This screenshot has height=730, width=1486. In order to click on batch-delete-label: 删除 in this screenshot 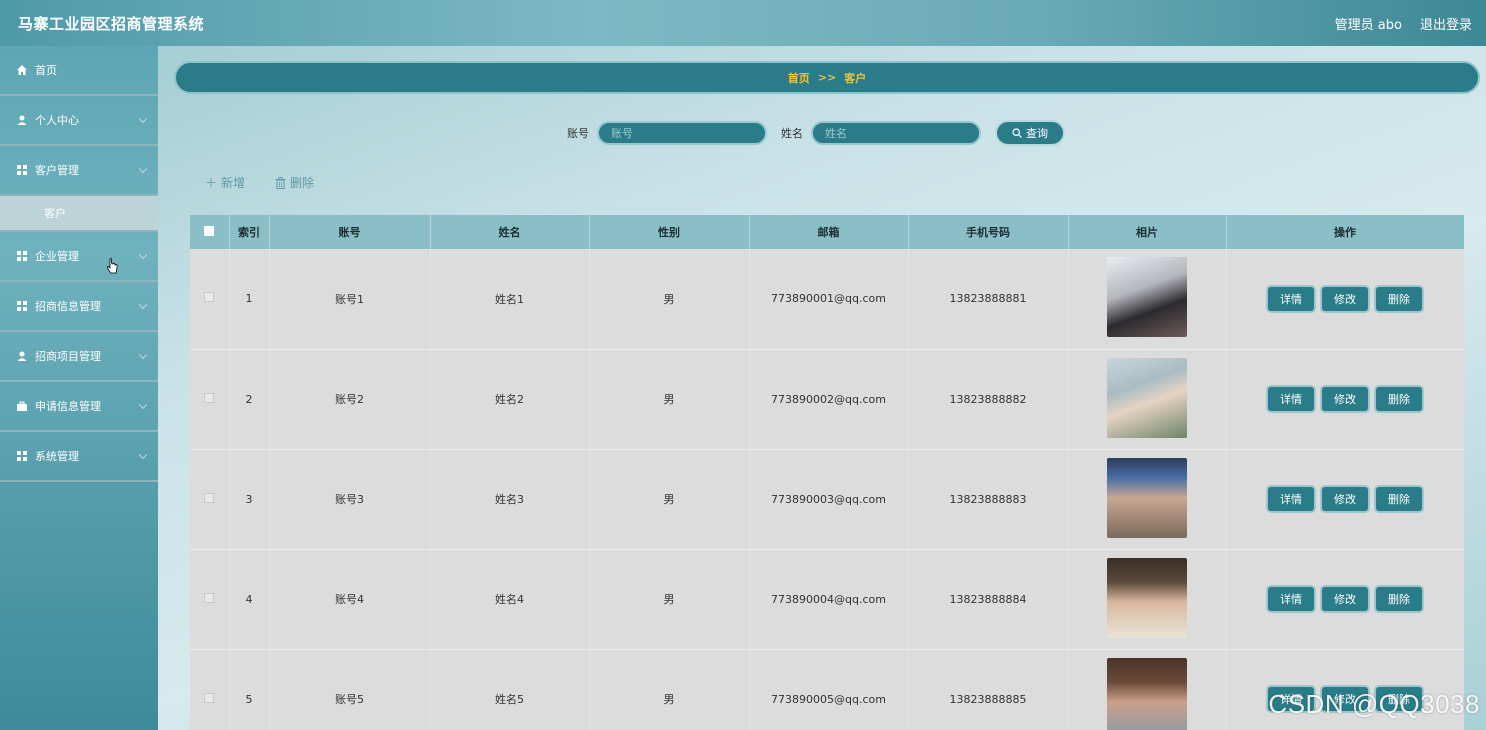, I will do `click(302, 183)`.